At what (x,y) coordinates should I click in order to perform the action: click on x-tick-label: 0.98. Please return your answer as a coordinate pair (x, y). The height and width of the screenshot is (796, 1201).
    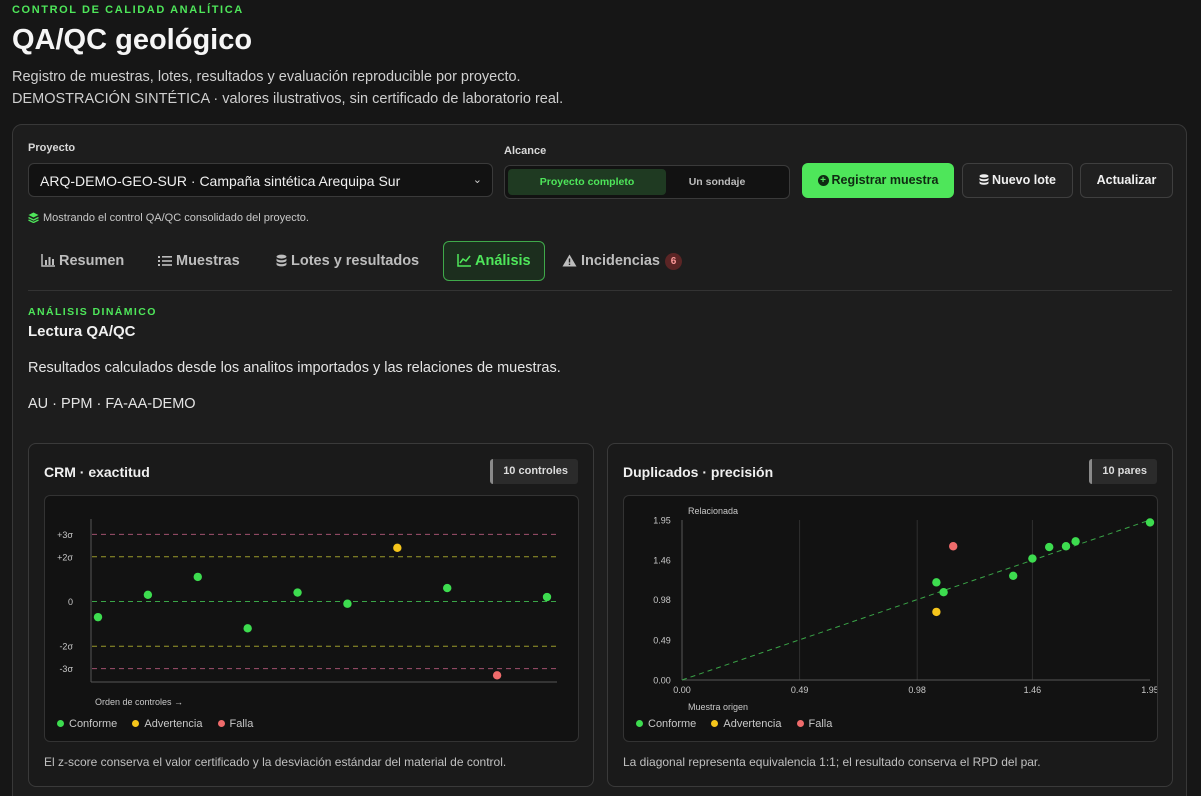
    Looking at the image, I should click on (917, 690).